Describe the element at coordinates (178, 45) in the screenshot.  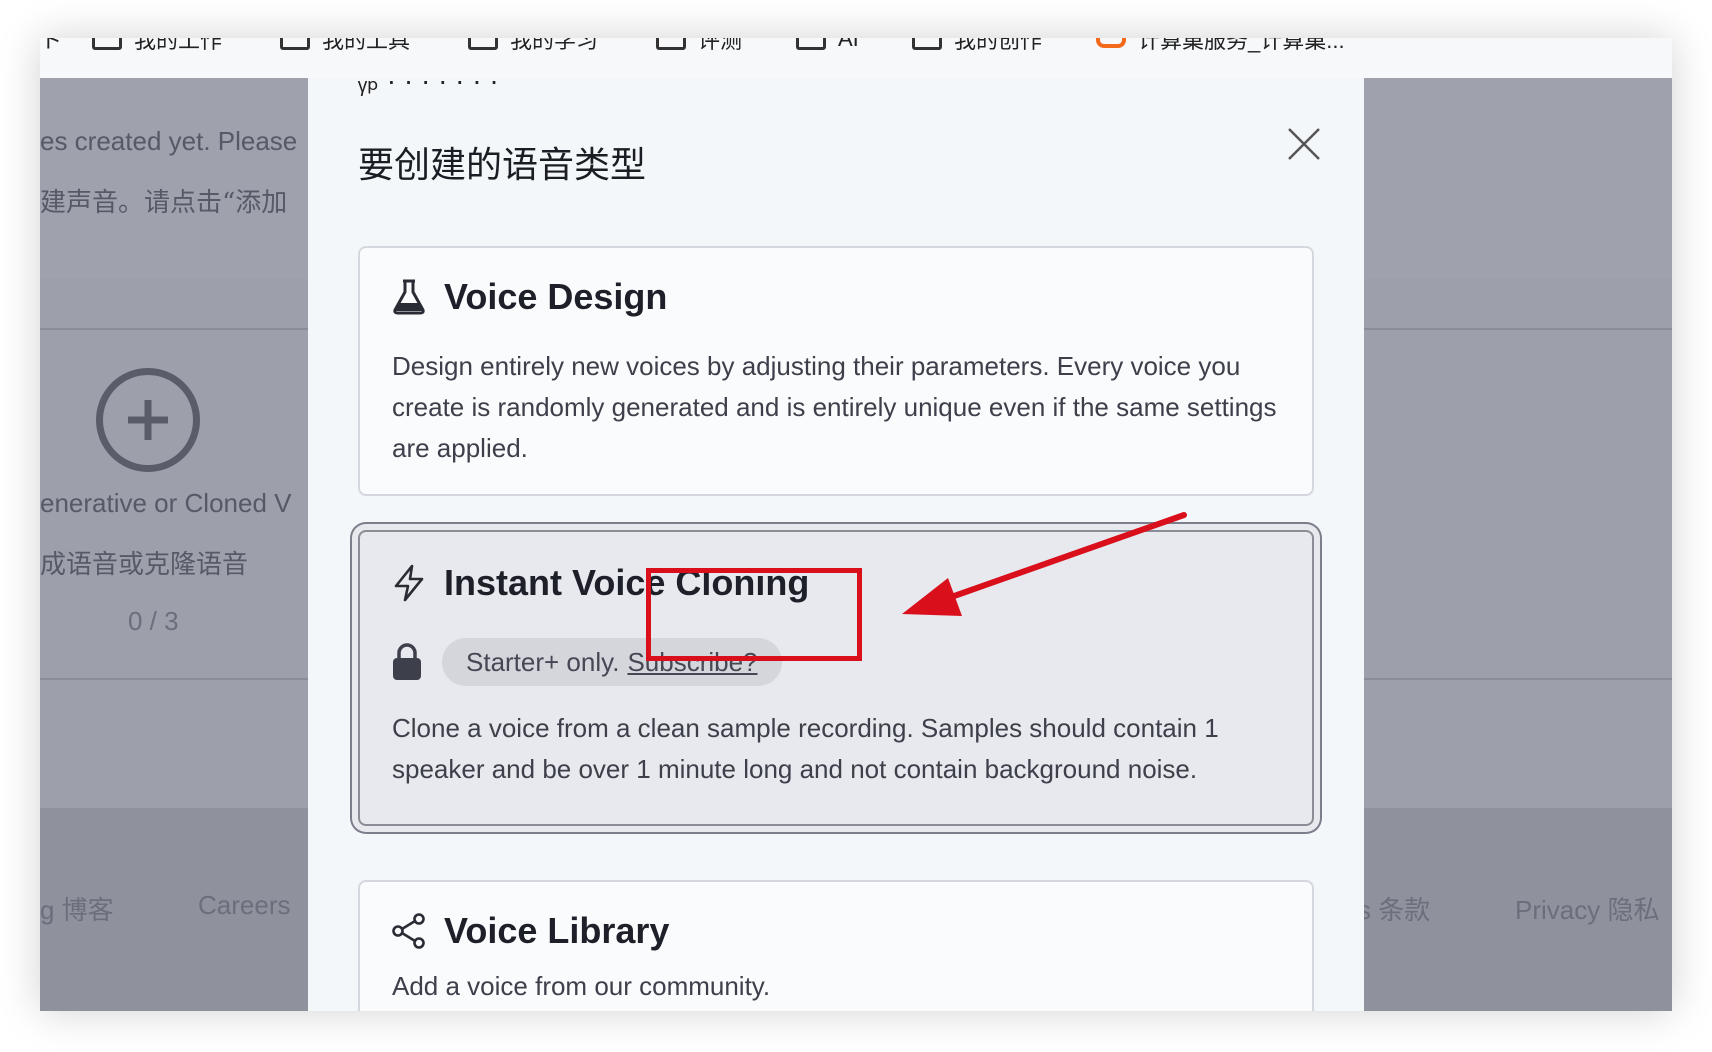
I see `bookmark-label: 我的工作` at that location.